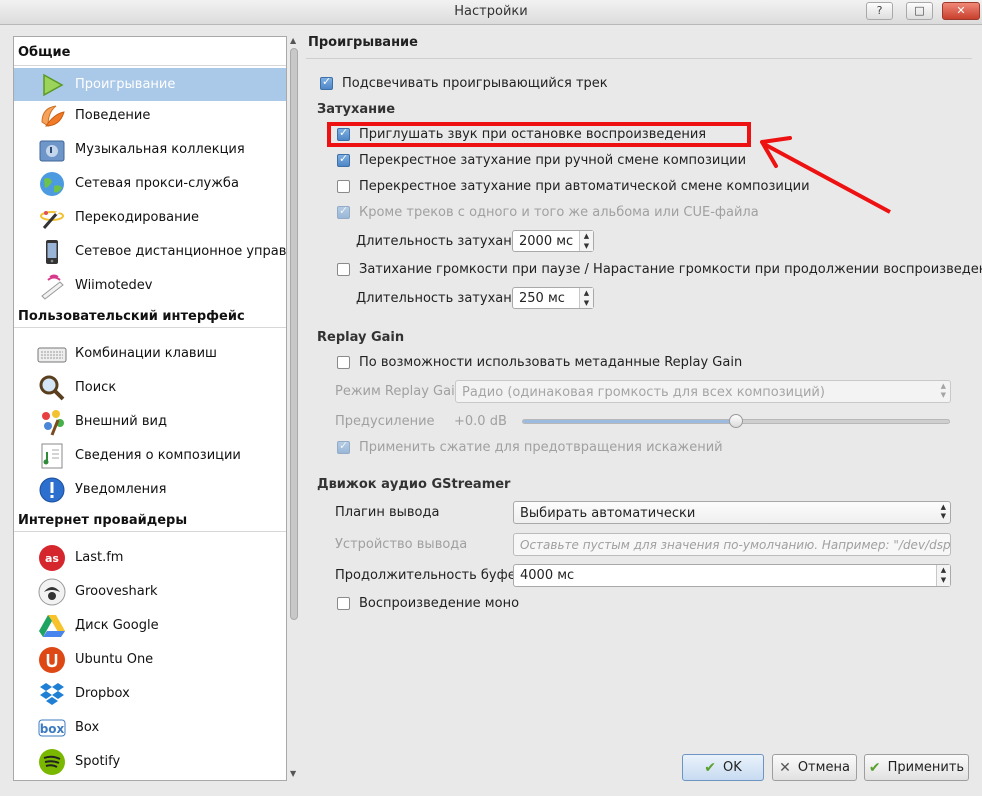  What do you see at coordinates (785, 767) in the screenshot?
I see `close-icon: ✕` at bounding box center [785, 767].